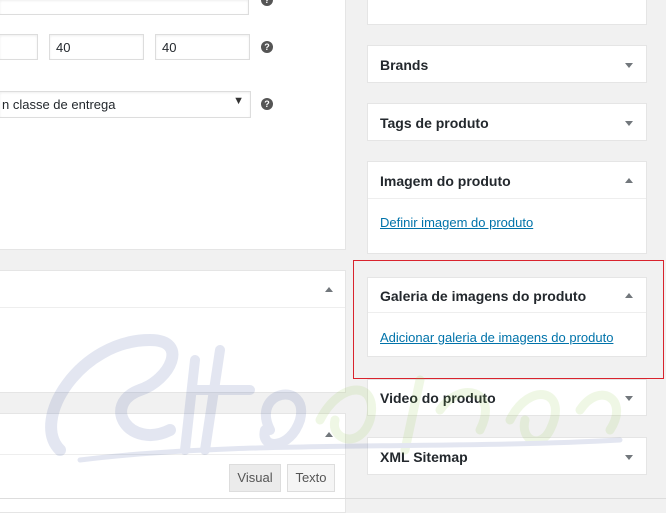 This screenshot has width=666, height=513. Describe the element at coordinates (507, 456) in the screenshot. I see `xml-sitemap-box: XML Sitemap` at that location.